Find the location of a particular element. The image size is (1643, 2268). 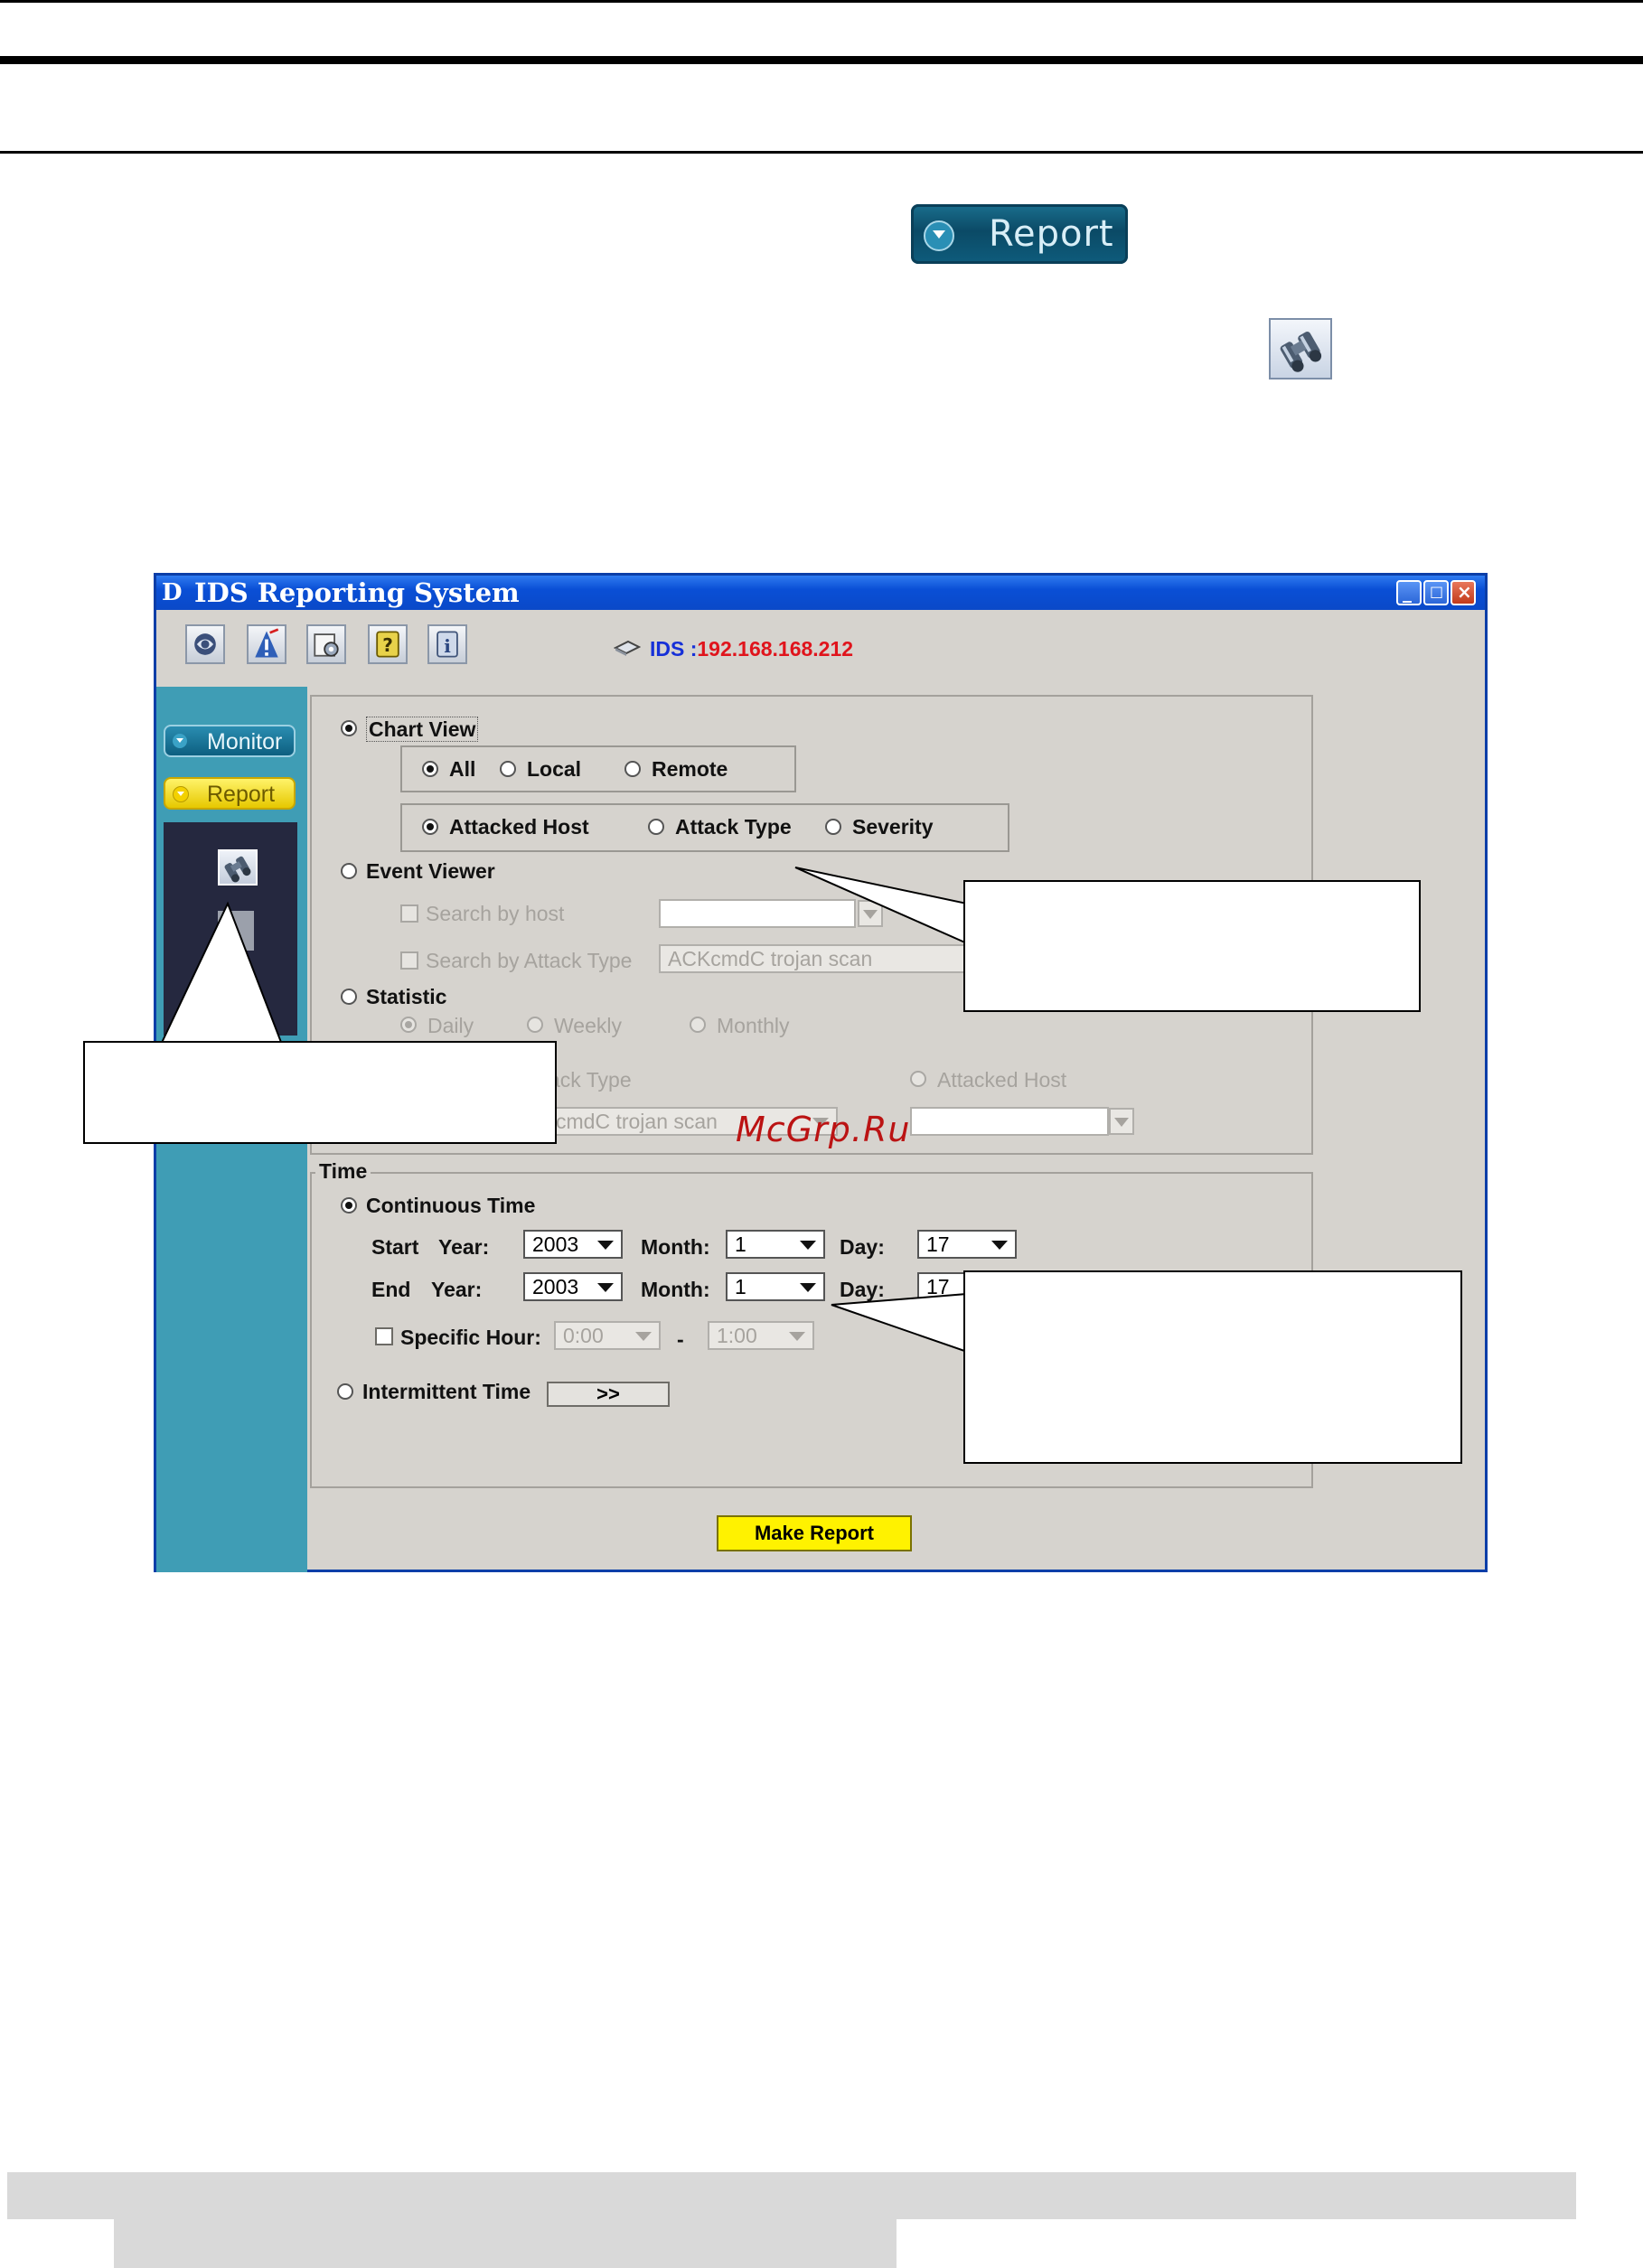

report-tool-callout is located at coordinates (320, 1092).